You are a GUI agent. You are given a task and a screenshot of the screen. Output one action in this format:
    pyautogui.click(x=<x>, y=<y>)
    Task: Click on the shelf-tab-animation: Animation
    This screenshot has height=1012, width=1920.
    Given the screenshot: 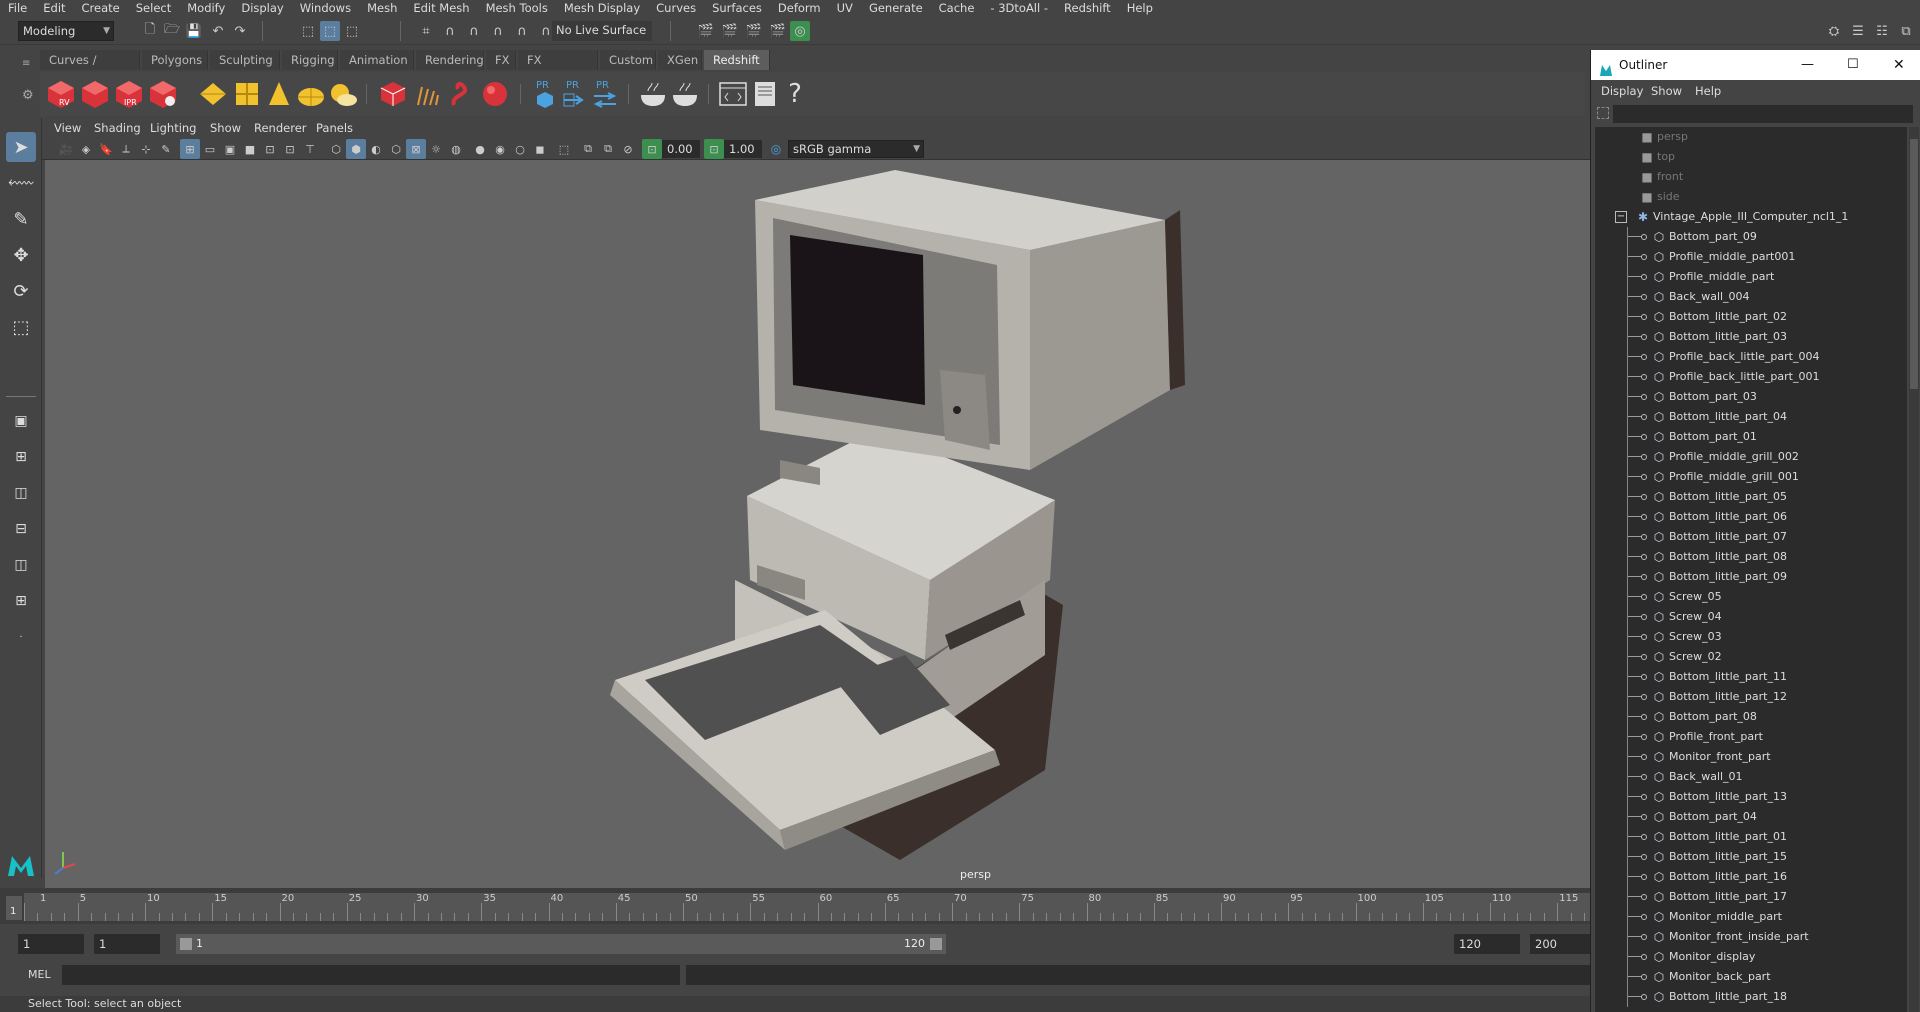 What is the action you would take?
    pyautogui.click(x=377, y=60)
    